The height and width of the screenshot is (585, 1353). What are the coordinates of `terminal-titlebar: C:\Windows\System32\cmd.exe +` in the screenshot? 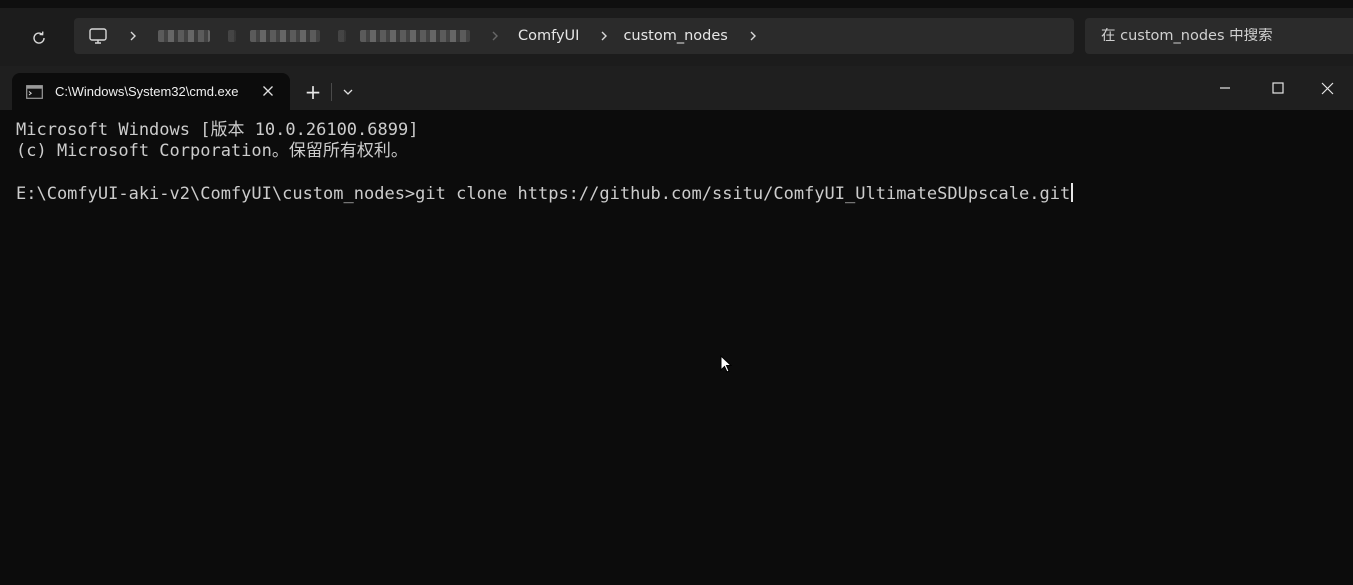 It's located at (676, 88).